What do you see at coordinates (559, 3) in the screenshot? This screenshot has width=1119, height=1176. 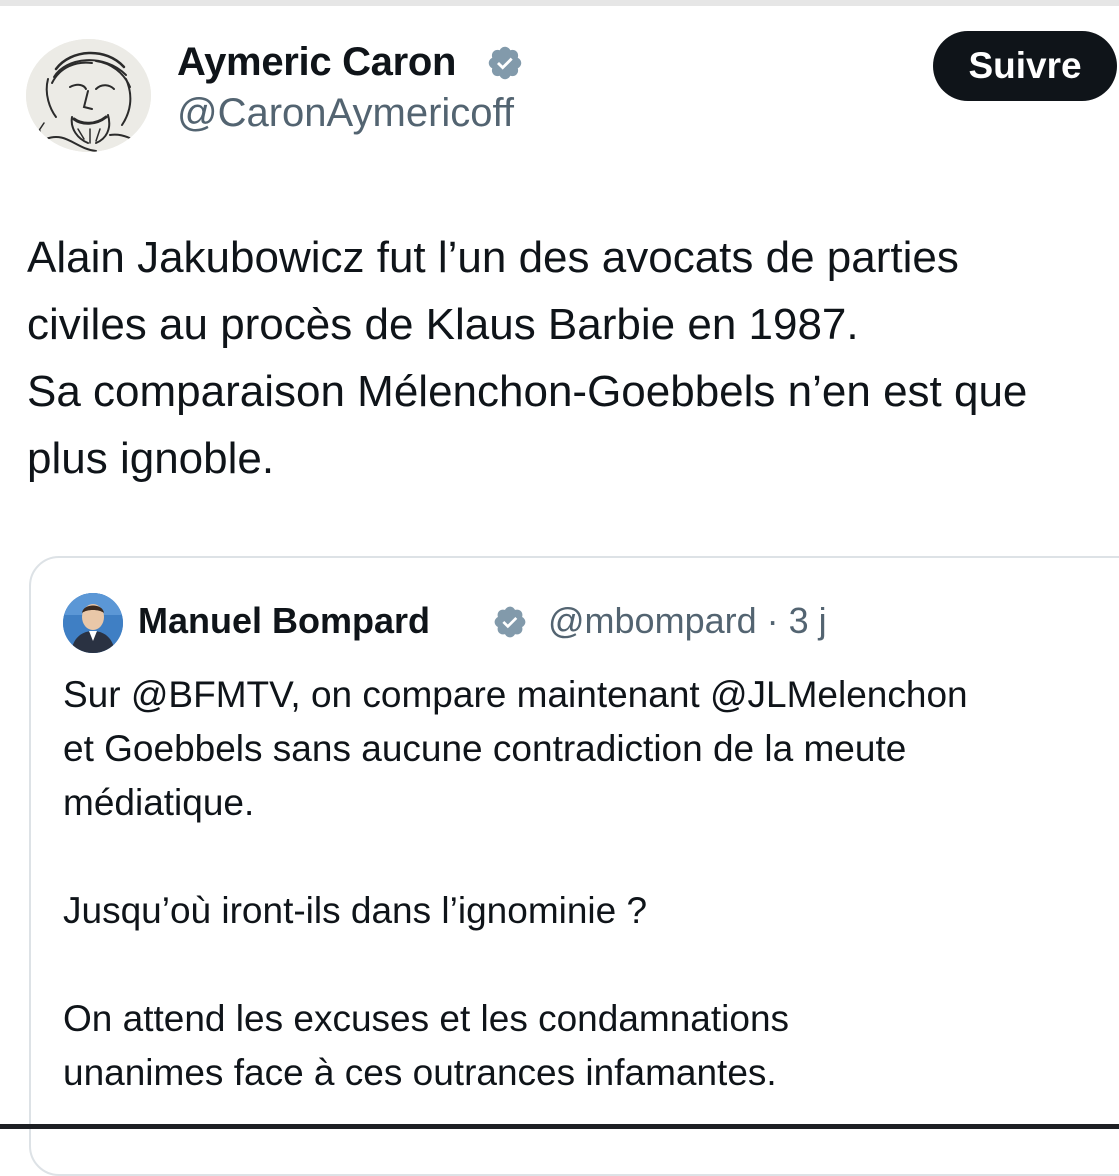 I see `top-divider` at bounding box center [559, 3].